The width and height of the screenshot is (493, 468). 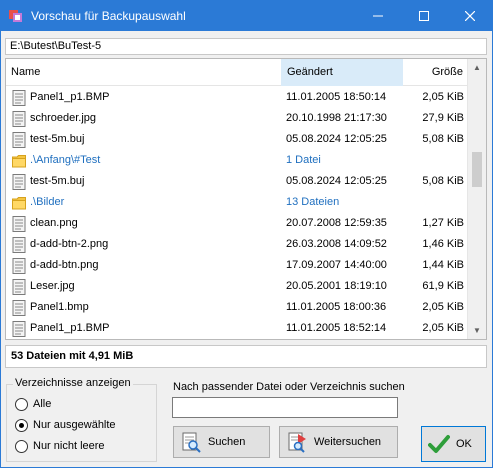 I want to click on folder-row: .\Anfang\#Test 1 Datei, so click(x=237, y=160).